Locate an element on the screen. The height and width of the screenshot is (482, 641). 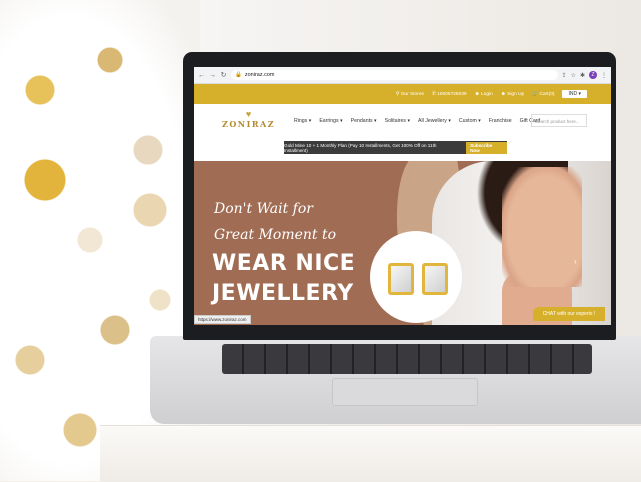
menu-item-pendants: Pendants ▾ is located at coordinates (364, 121).